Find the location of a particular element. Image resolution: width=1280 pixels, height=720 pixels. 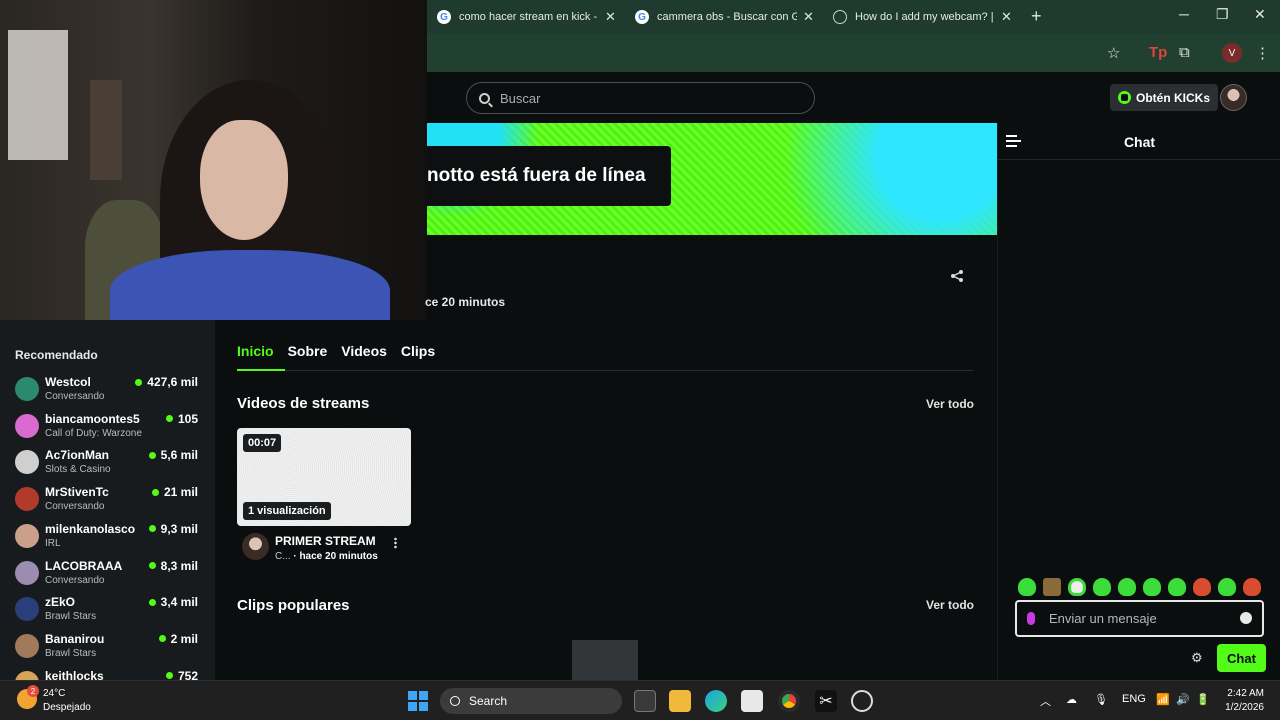

channel-category: Call of Duty: Warzone is located at coordinates (93, 433).